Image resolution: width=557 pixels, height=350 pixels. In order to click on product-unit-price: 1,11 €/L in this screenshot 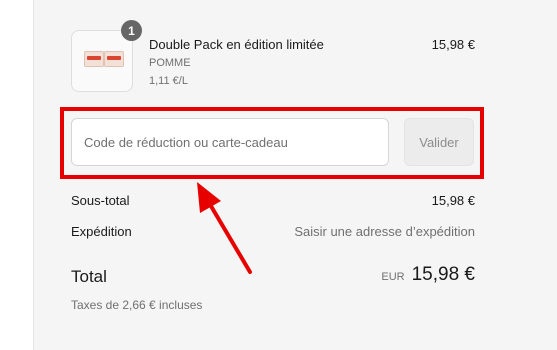, I will do `click(168, 81)`.